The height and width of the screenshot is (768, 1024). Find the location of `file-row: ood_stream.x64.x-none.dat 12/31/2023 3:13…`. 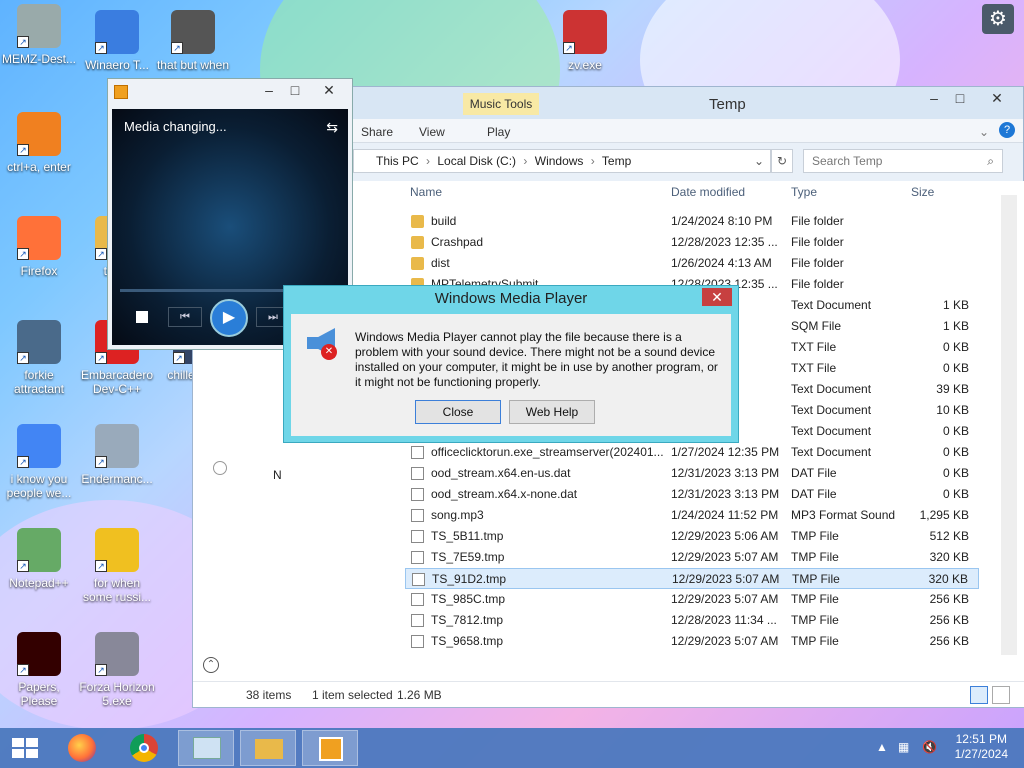

file-row: ood_stream.x64.x-none.dat 12/31/2023 3:13… is located at coordinates (692, 494).